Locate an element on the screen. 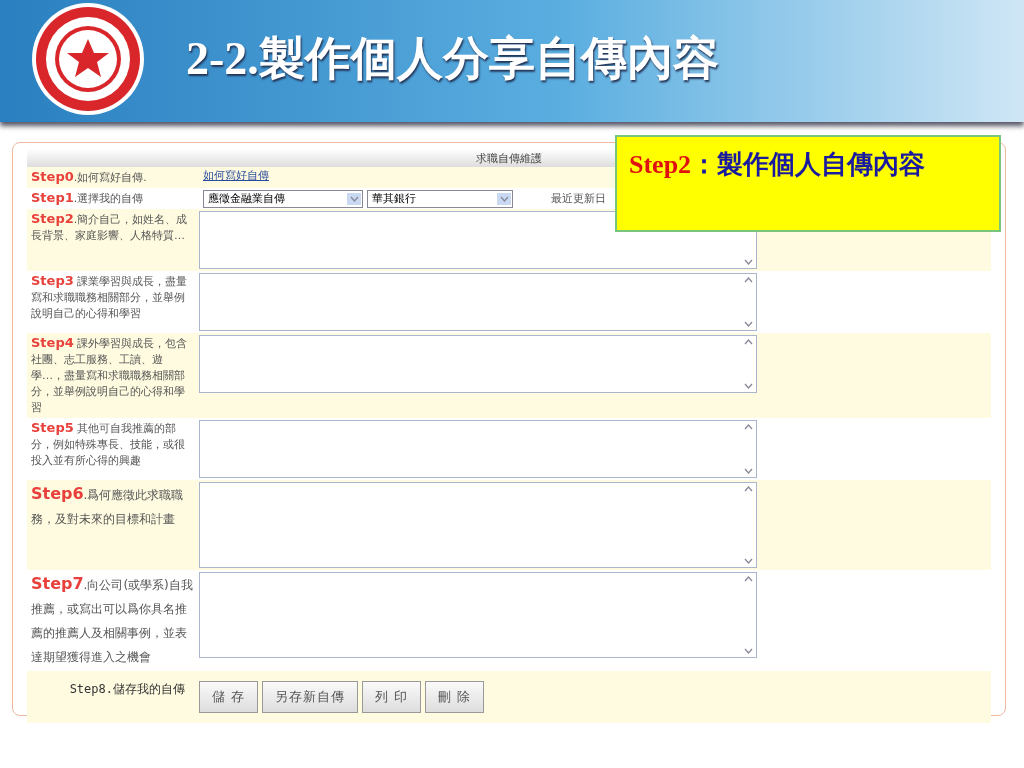  step-label: Step8.儲存我的自傳 is located at coordinates (127, 689).